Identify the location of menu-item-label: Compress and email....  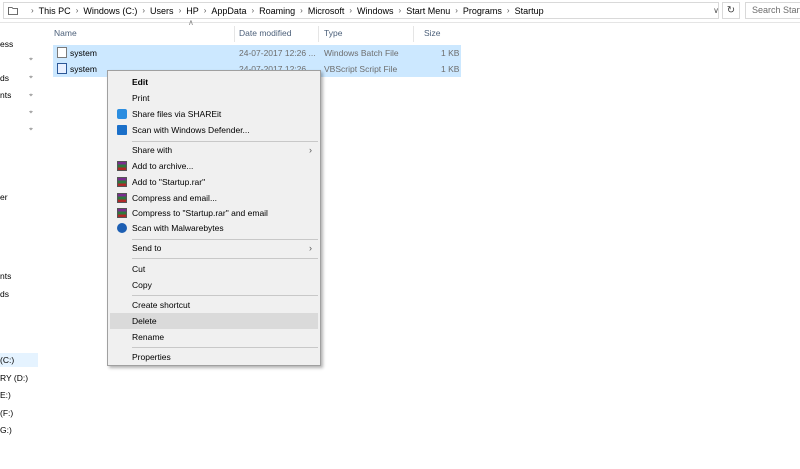
(175, 198).